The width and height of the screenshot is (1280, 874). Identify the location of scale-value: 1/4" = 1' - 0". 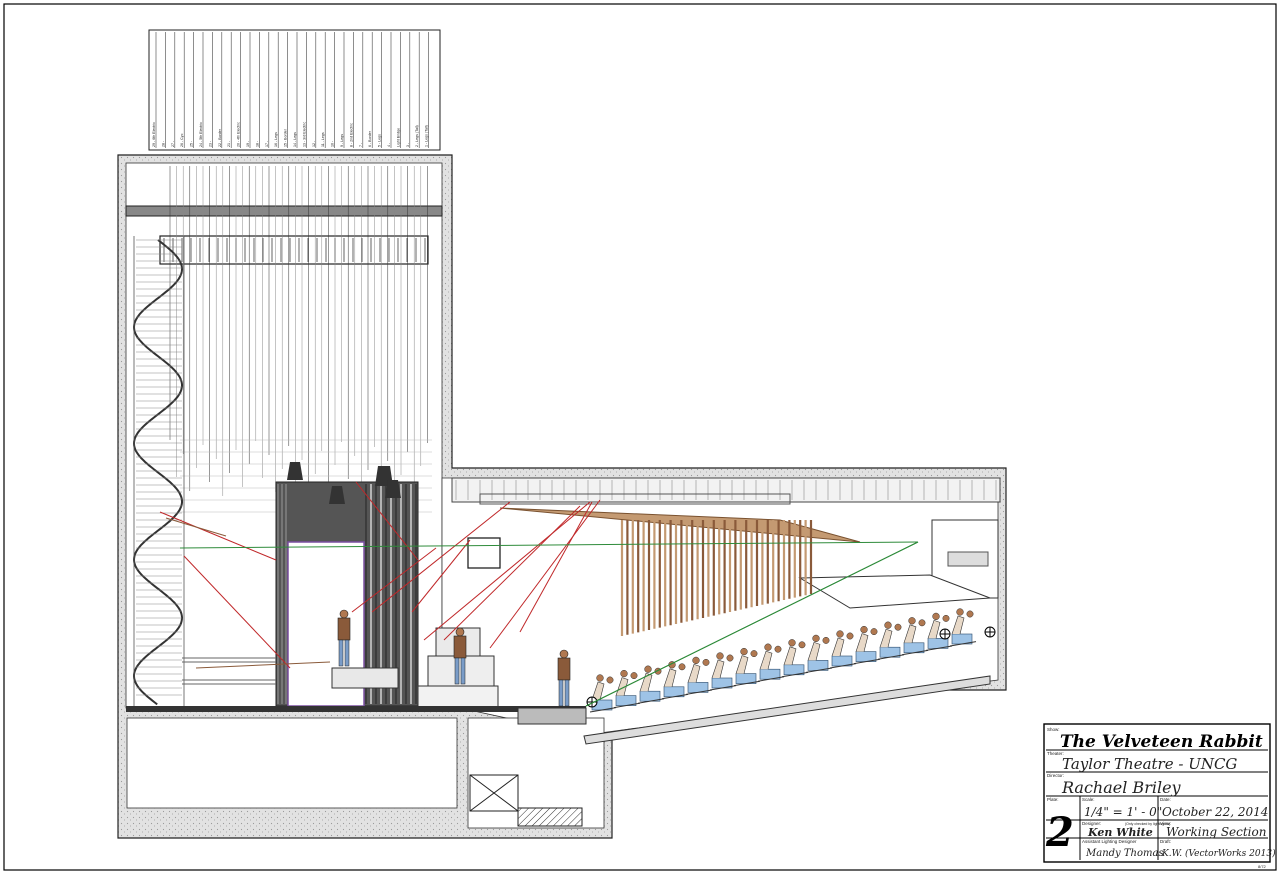
(1123, 812).